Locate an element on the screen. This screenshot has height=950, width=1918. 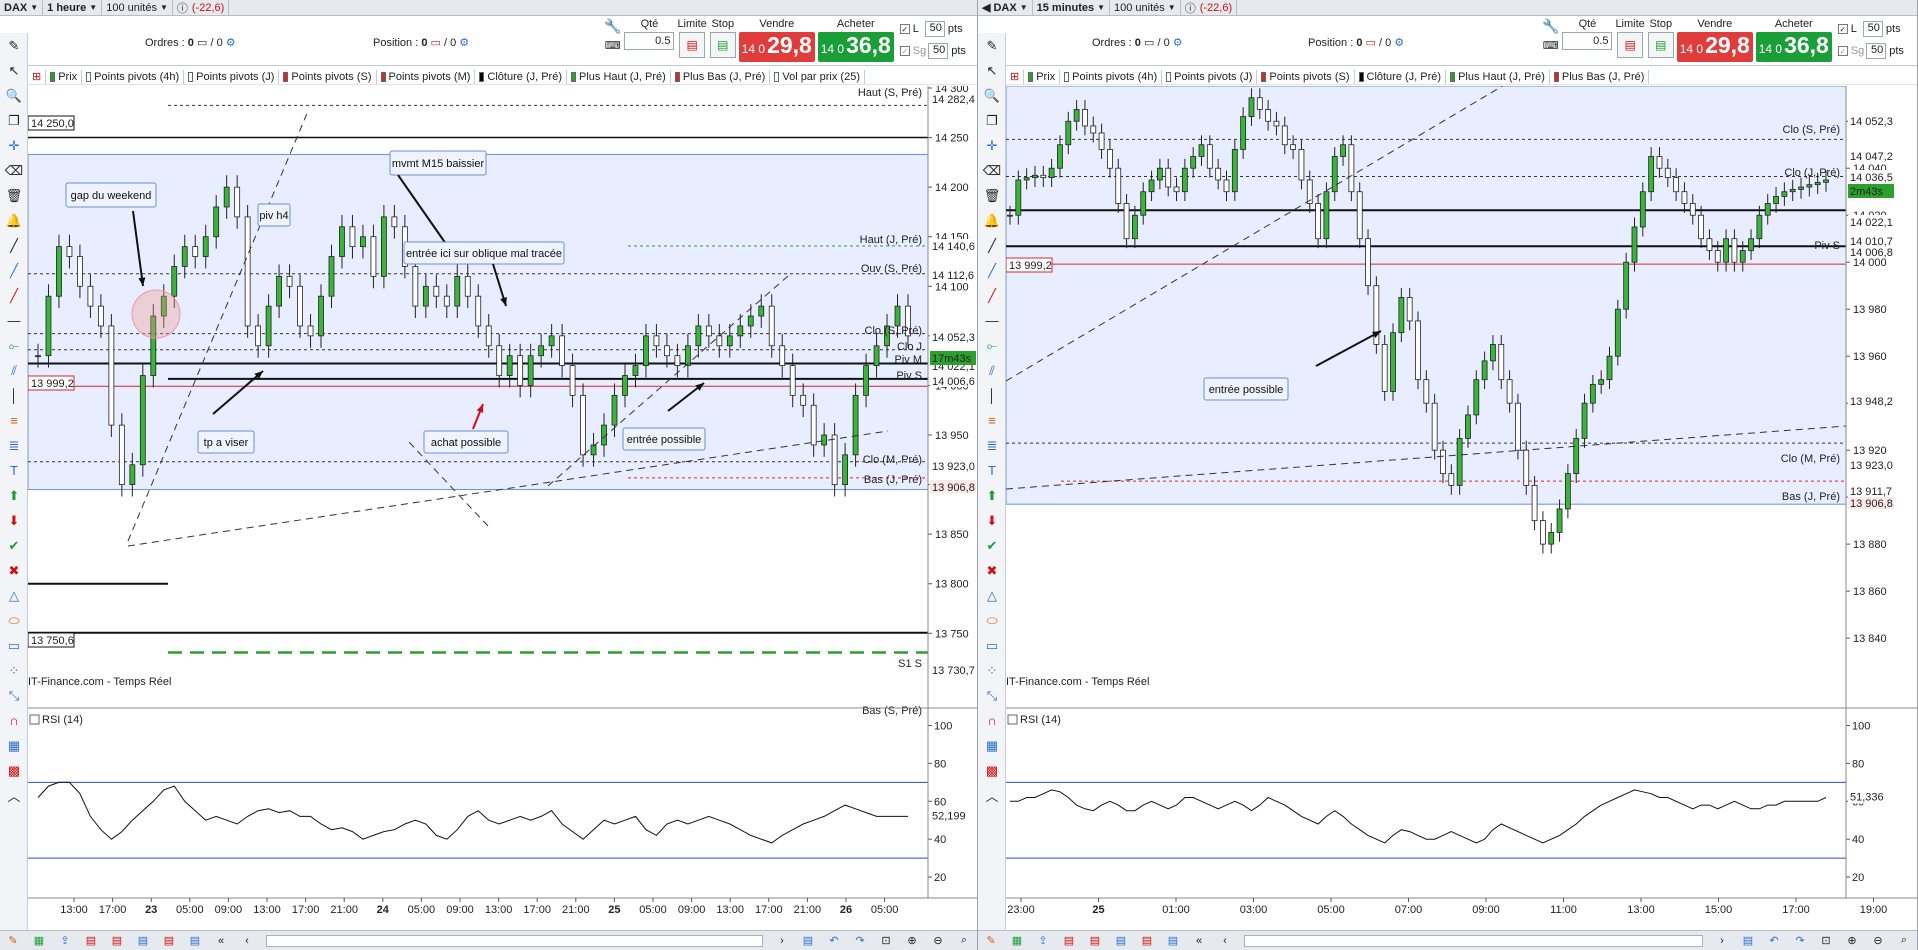
zoom-in-icon: ⊕ is located at coordinates (1852, 940).